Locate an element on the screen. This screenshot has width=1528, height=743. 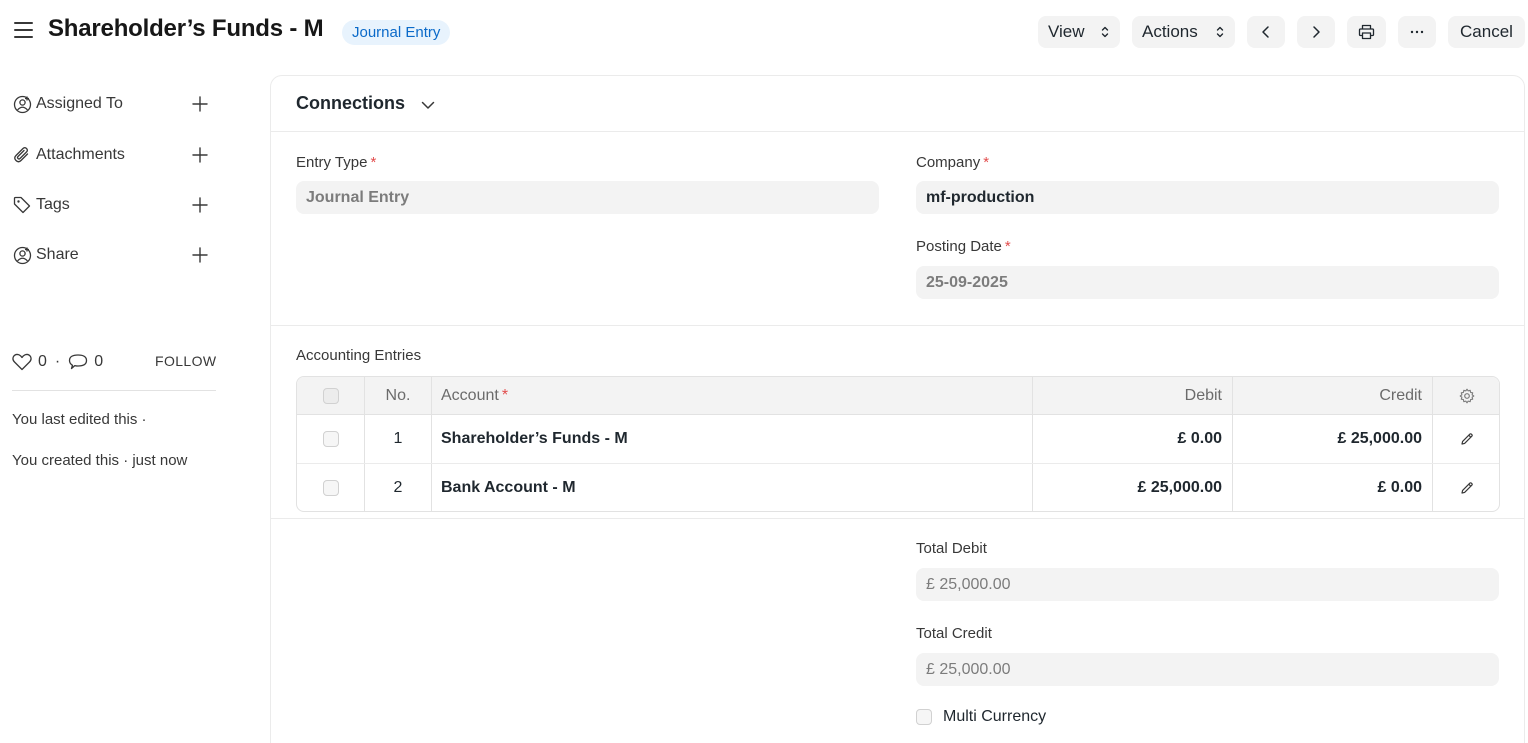
entry-type-field: Journal Entry is located at coordinates (587, 197).